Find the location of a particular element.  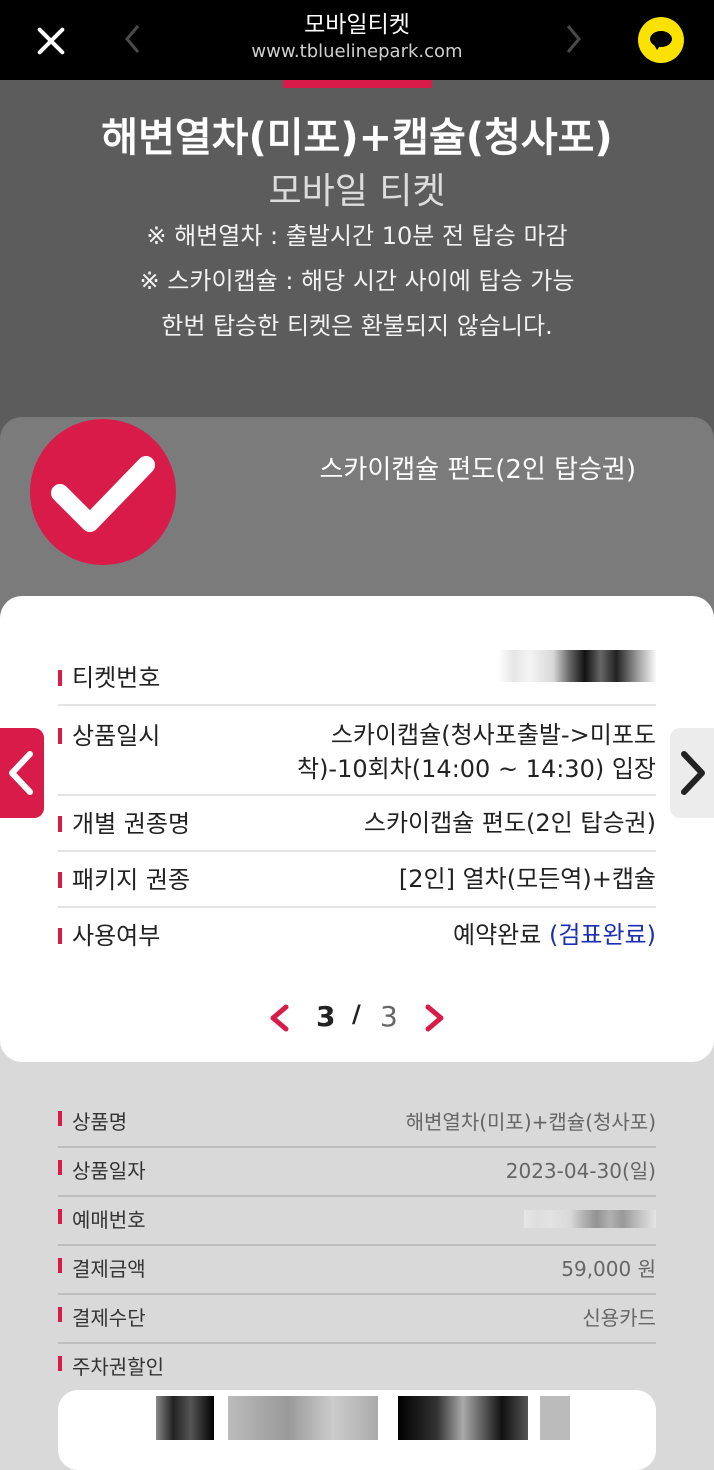

ticket-type-name: 스카이캡슐 편도(2인 탑승권) is located at coordinates (477, 470).